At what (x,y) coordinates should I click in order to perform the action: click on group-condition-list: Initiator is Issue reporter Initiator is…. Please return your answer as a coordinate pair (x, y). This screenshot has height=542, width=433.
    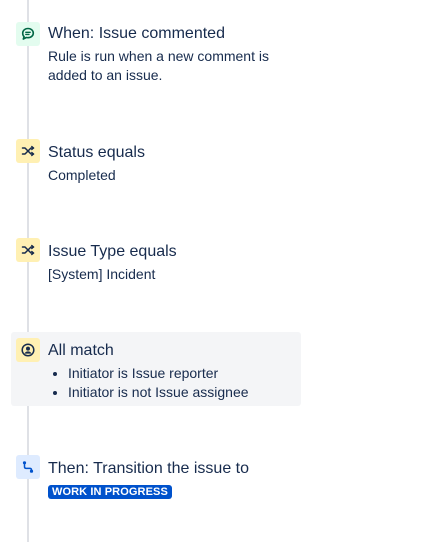
    Looking at the image, I should click on (148, 383).